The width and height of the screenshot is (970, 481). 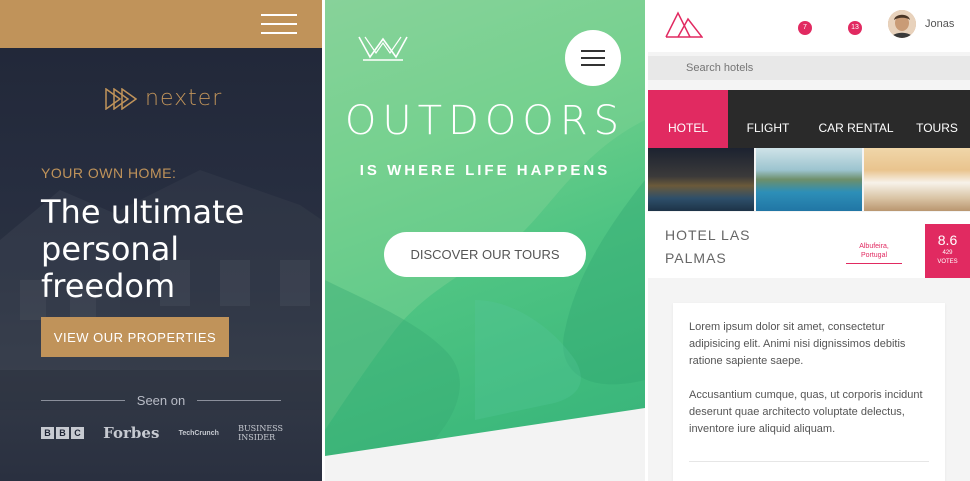 What do you see at coordinates (917, 179) in the screenshot?
I see `hotel-photo-terrace` at bounding box center [917, 179].